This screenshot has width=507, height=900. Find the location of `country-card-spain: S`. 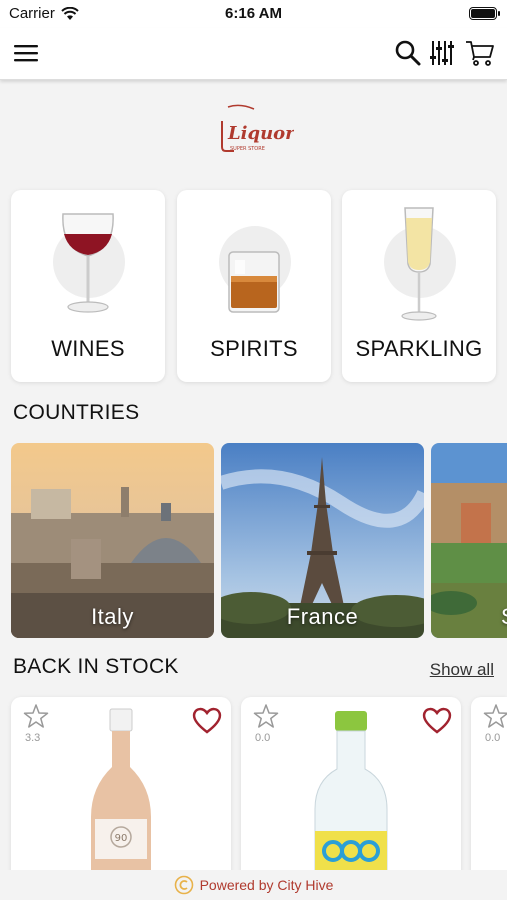

country-card-spain: S is located at coordinates (469, 540).